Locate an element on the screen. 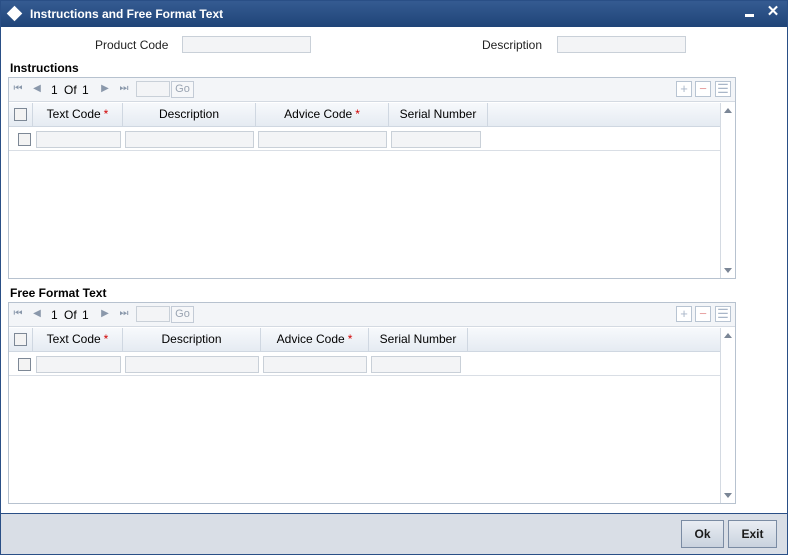 Image resolution: width=788 pixels, height=555 pixels. description-field is located at coordinates (621, 44).